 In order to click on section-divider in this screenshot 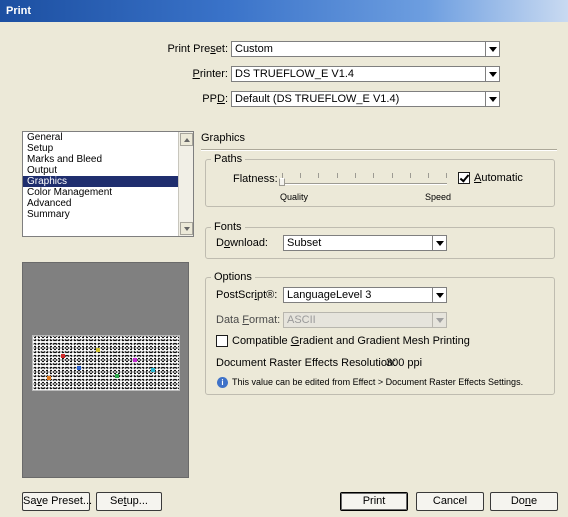, I will do `click(379, 150)`.